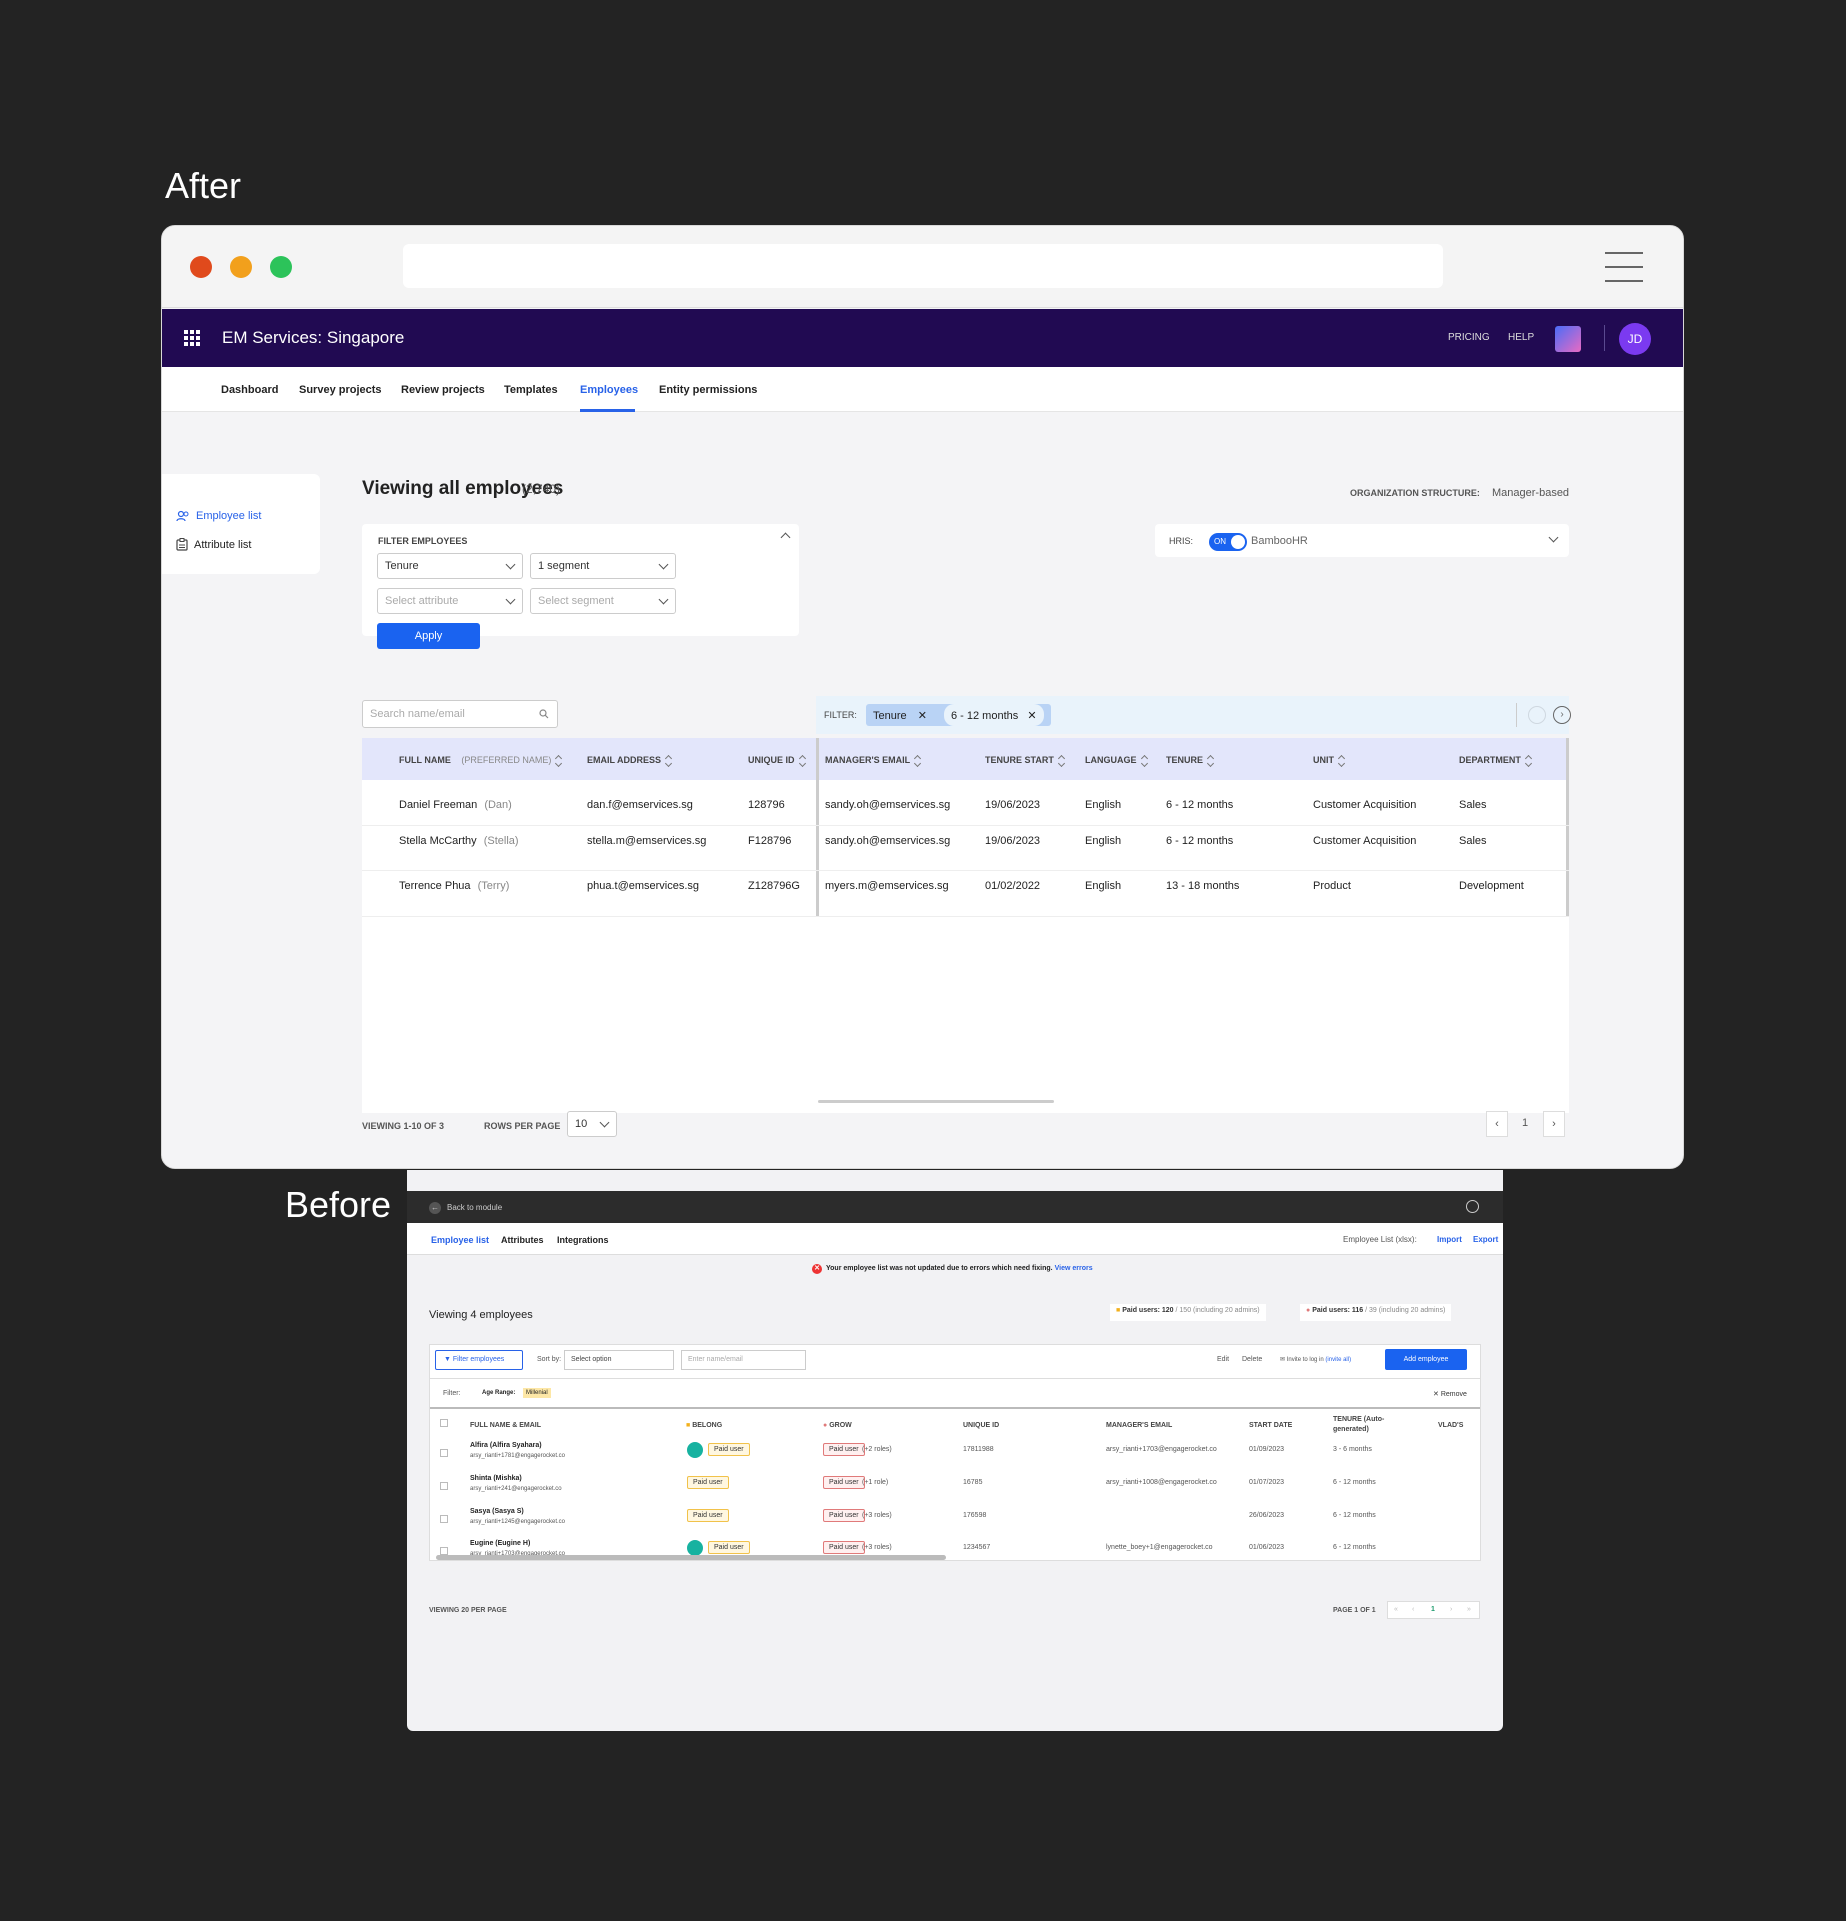 This screenshot has height=1921, width=1846. What do you see at coordinates (522, 1126) in the screenshot?
I see `rows-per-page-label: ROWS PER PAGE` at bounding box center [522, 1126].